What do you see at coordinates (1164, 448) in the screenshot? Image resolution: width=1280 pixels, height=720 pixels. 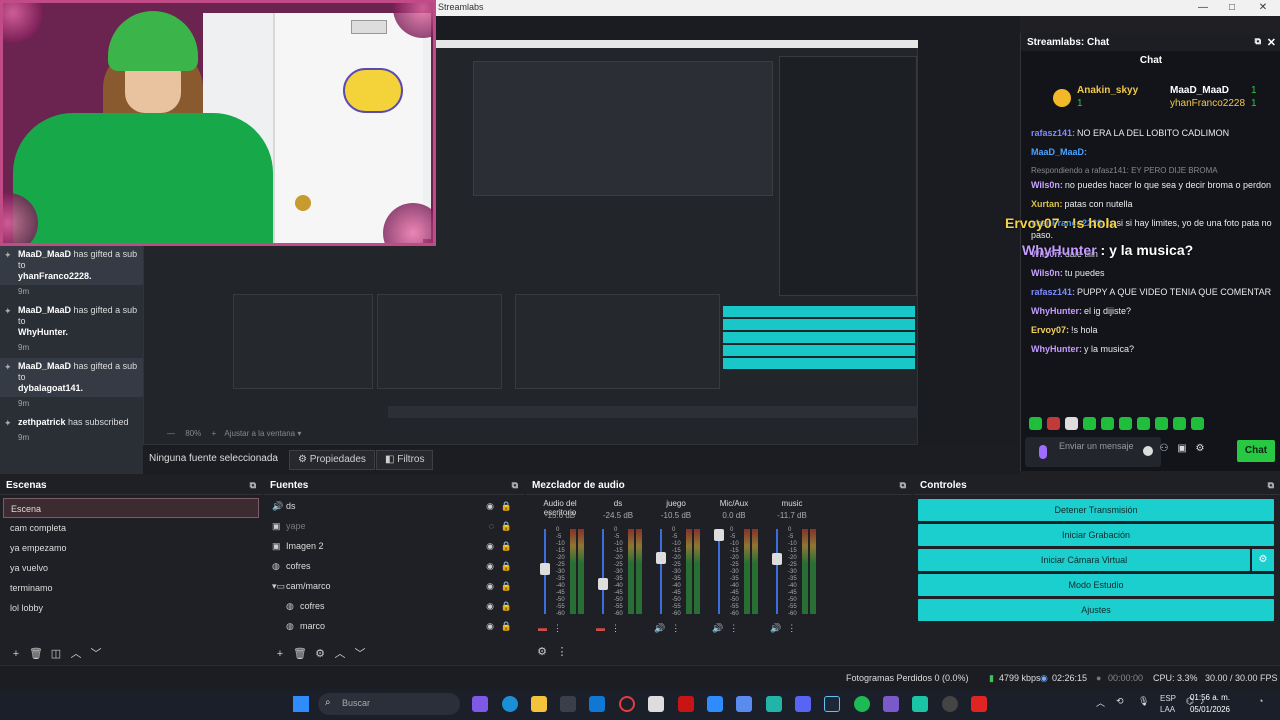 I see `users-icon: ⚇` at bounding box center [1164, 448].